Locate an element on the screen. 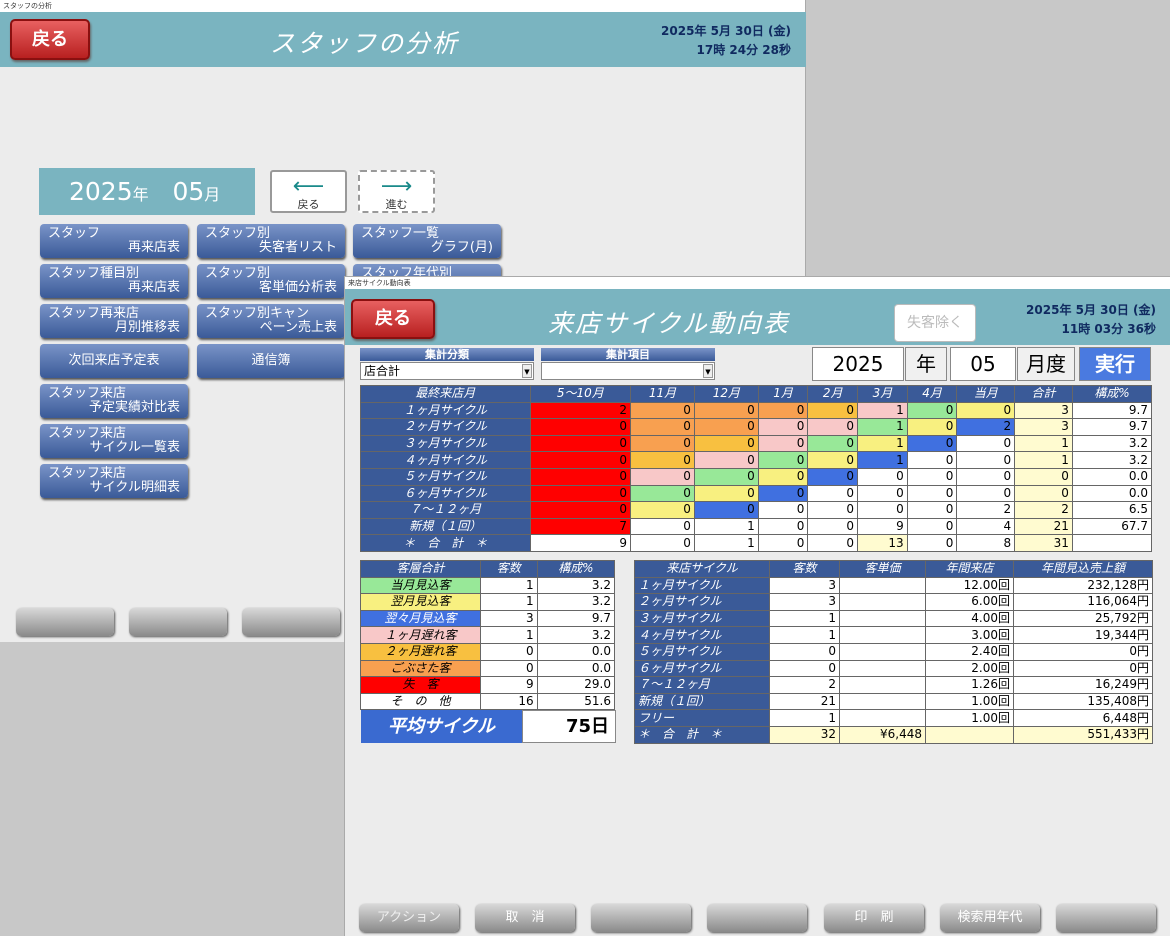 The width and height of the screenshot is (1170, 936). table-row: ２ヶ月サイクル 3 6.00回 116,064円 is located at coordinates (893, 602).